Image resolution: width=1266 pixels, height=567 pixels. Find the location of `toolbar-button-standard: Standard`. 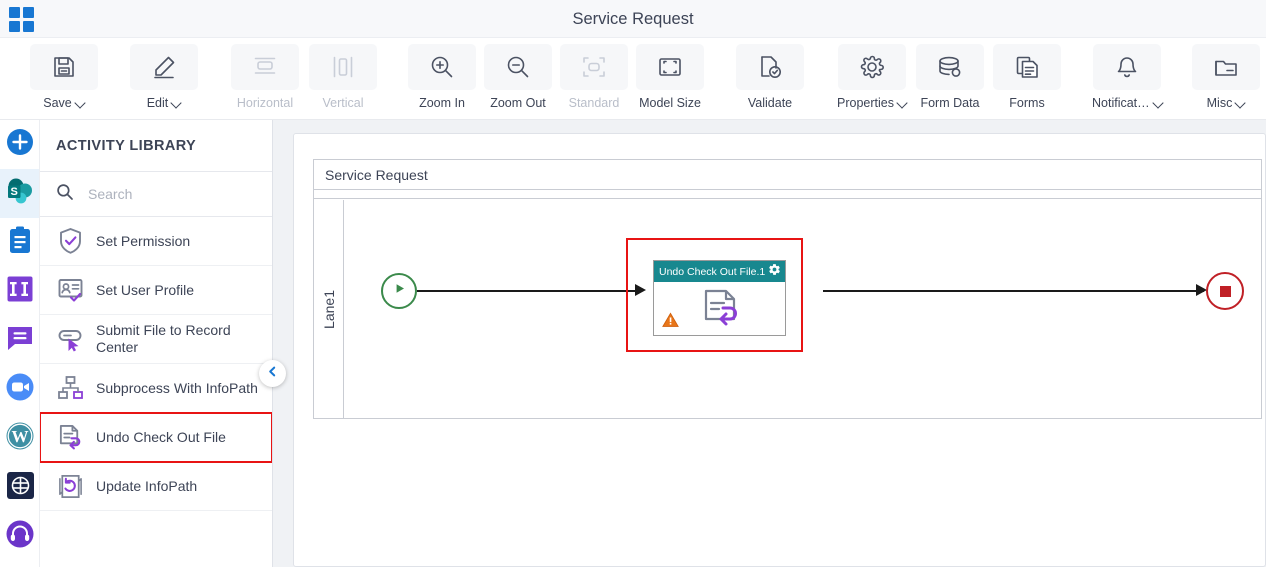

toolbar-button-standard: Standard is located at coordinates (594, 80).